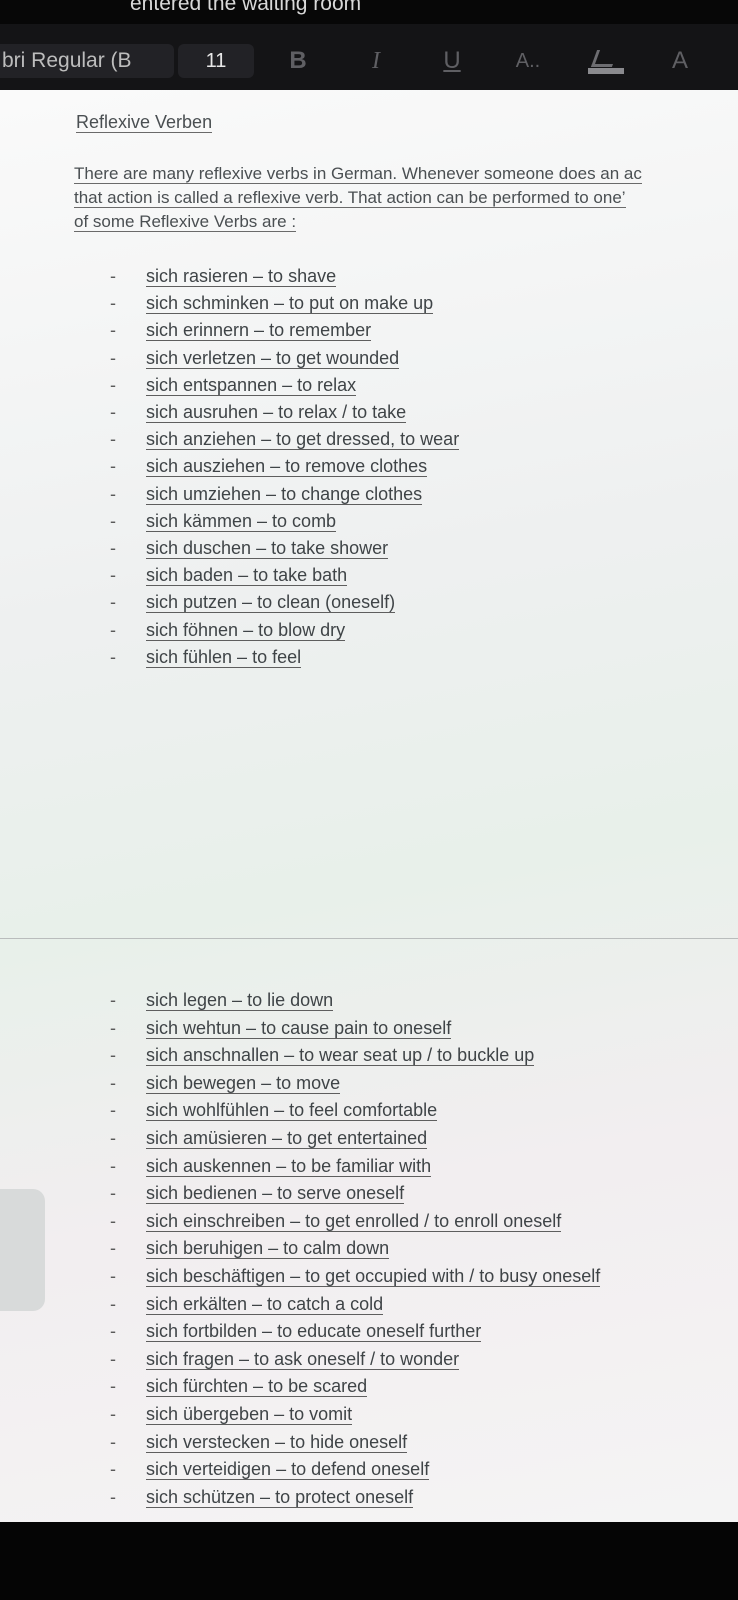 This screenshot has height=1600, width=738. I want to click on verb-entry: sich entspannen – to relax, so click(251, 385).